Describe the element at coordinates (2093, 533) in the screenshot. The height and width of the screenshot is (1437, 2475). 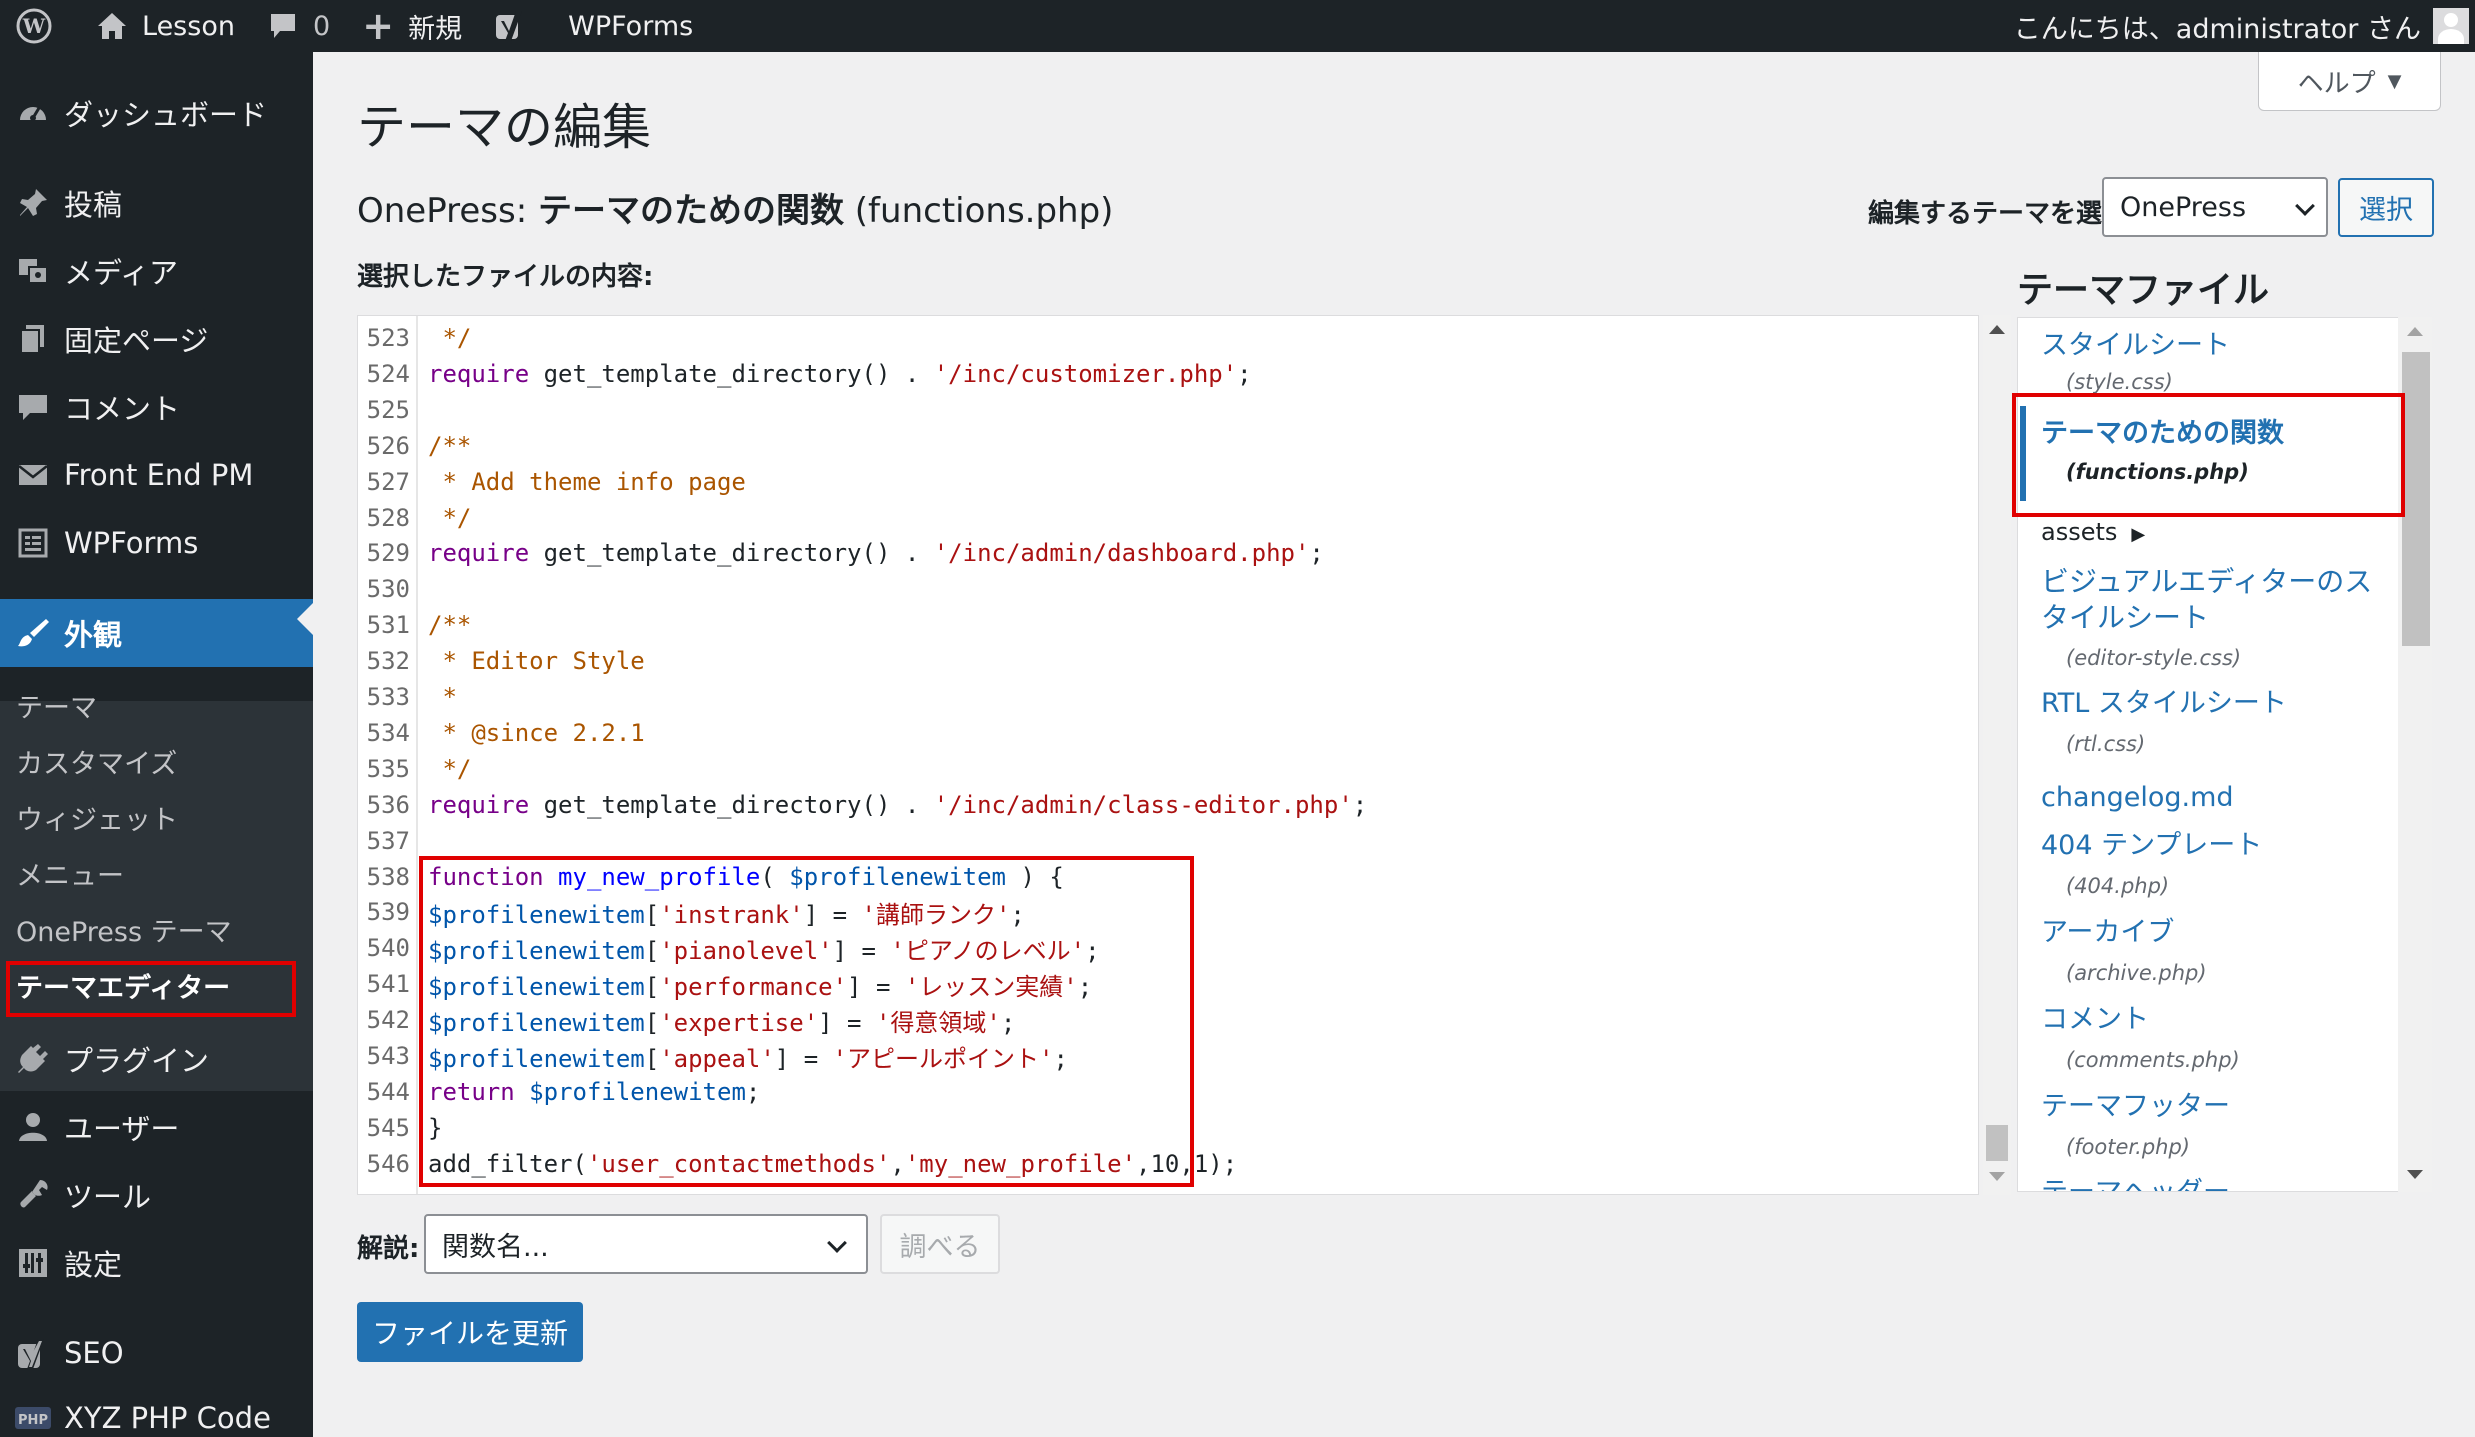
I see `theme-folder-link: assets ▶` at that location.